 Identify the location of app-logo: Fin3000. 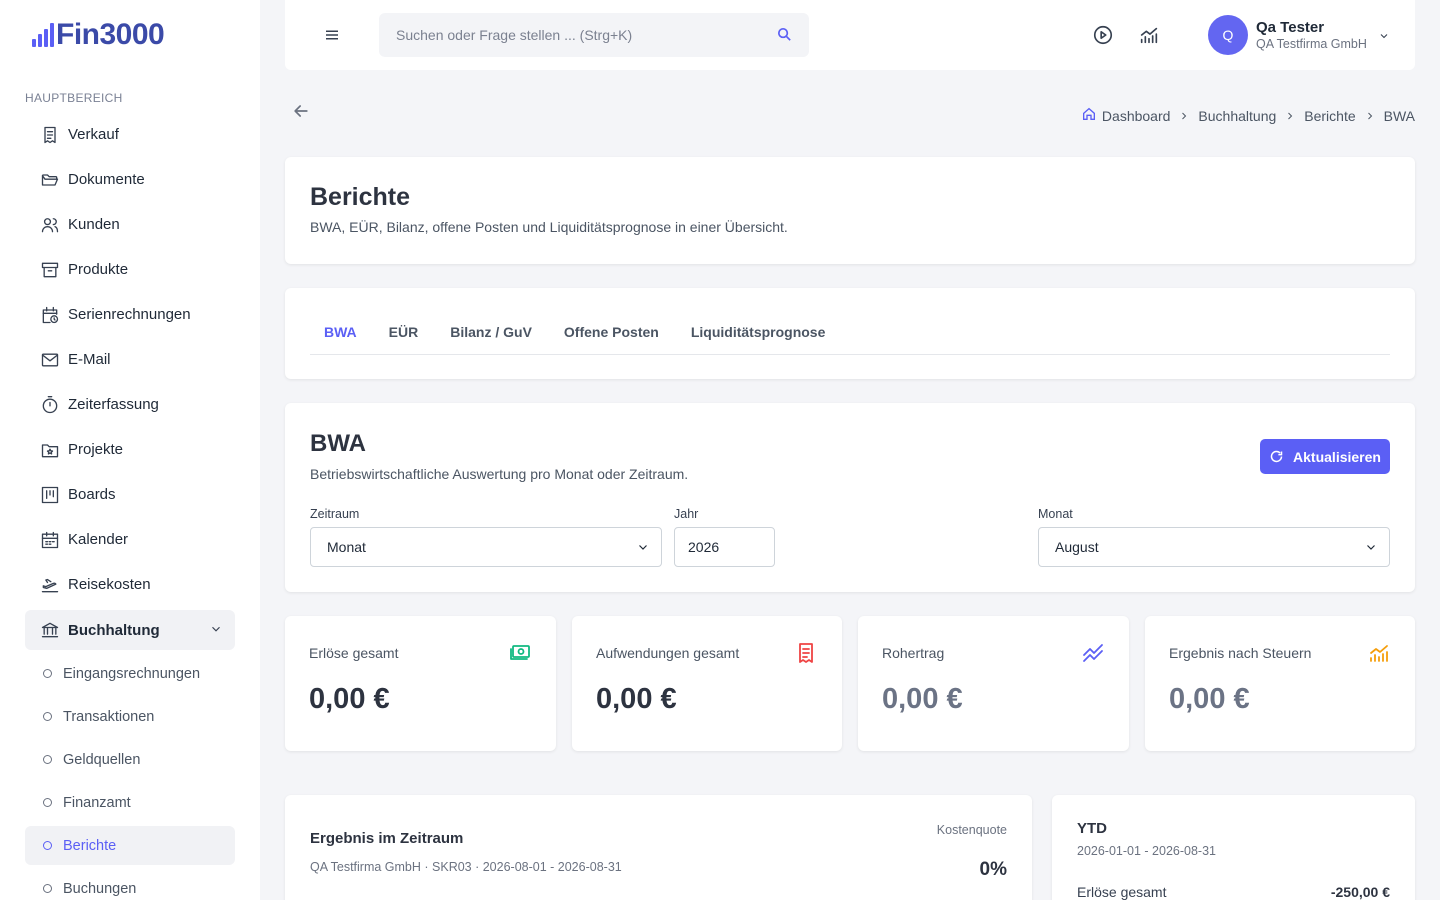
(98, 35).